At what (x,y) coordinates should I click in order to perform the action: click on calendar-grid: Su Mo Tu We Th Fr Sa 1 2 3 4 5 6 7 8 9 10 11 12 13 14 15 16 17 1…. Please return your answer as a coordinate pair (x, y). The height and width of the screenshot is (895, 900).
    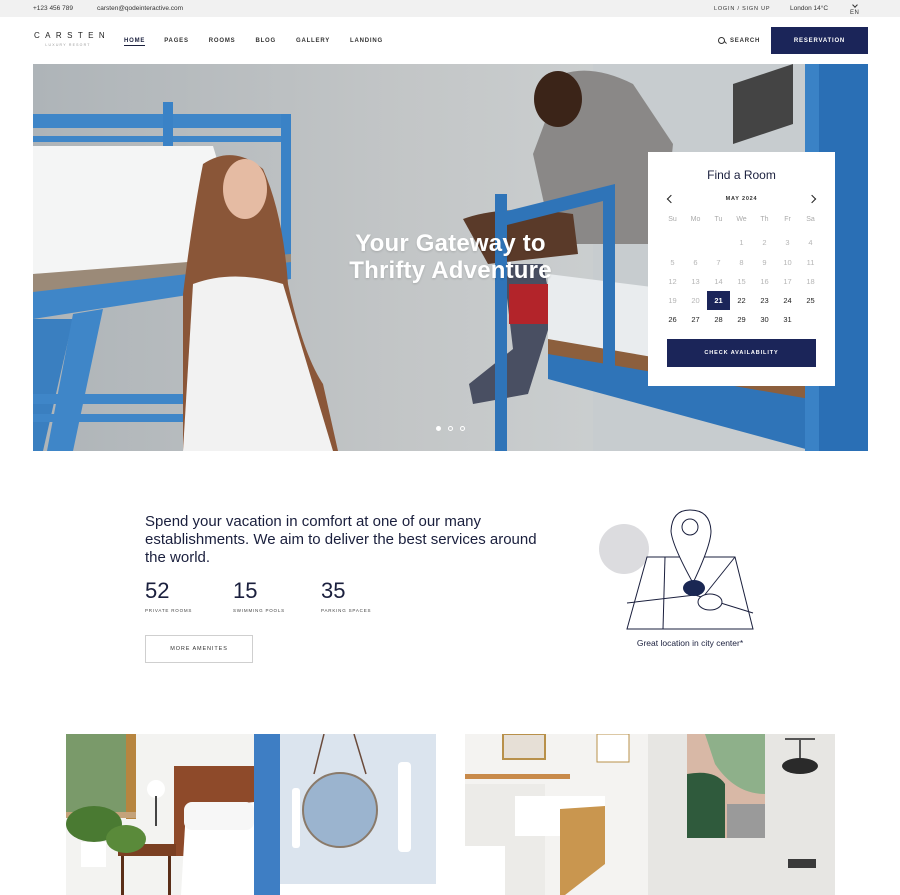
    Looking at the image, I should click on (741, 272).